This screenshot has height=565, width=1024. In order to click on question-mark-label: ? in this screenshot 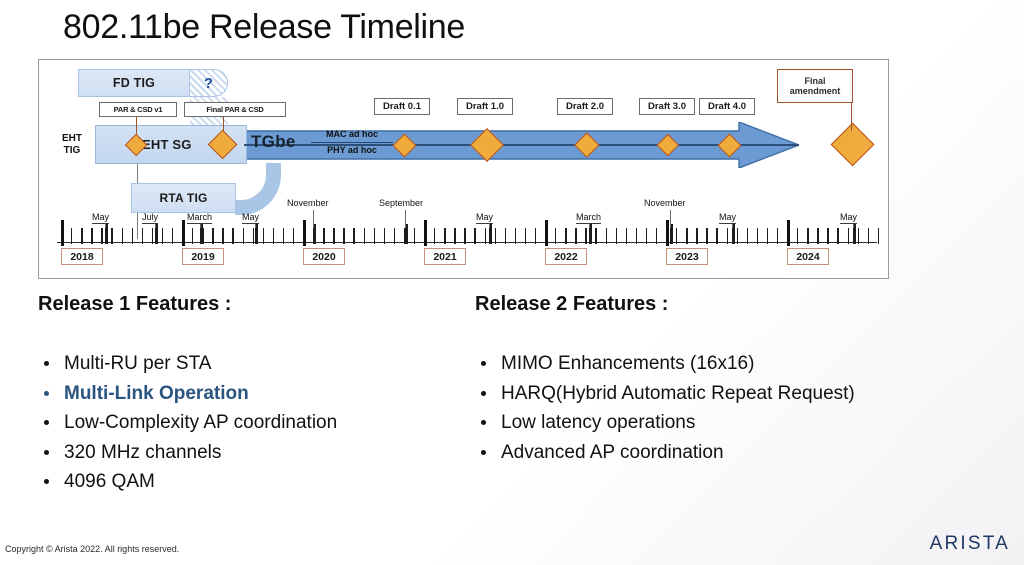, I will do `click(208, 83)`.